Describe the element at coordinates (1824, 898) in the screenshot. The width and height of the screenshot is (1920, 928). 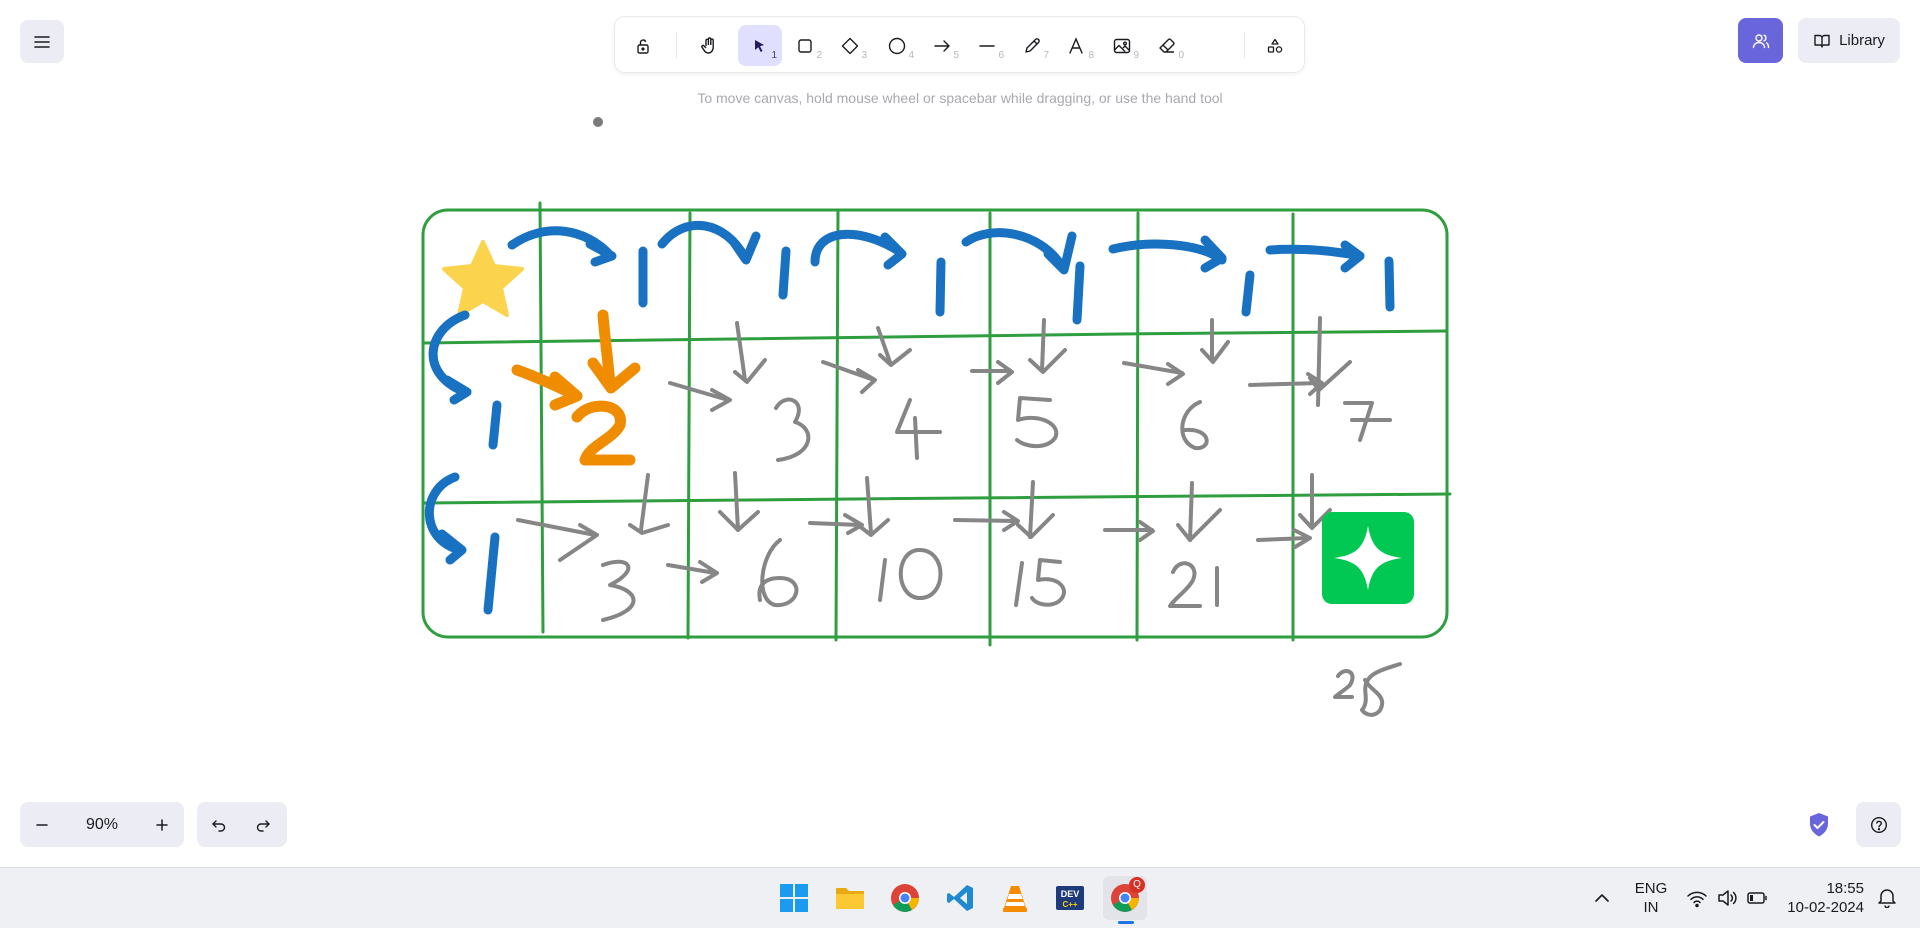
I see `clock: 18:55 10-02-2024` at that location.